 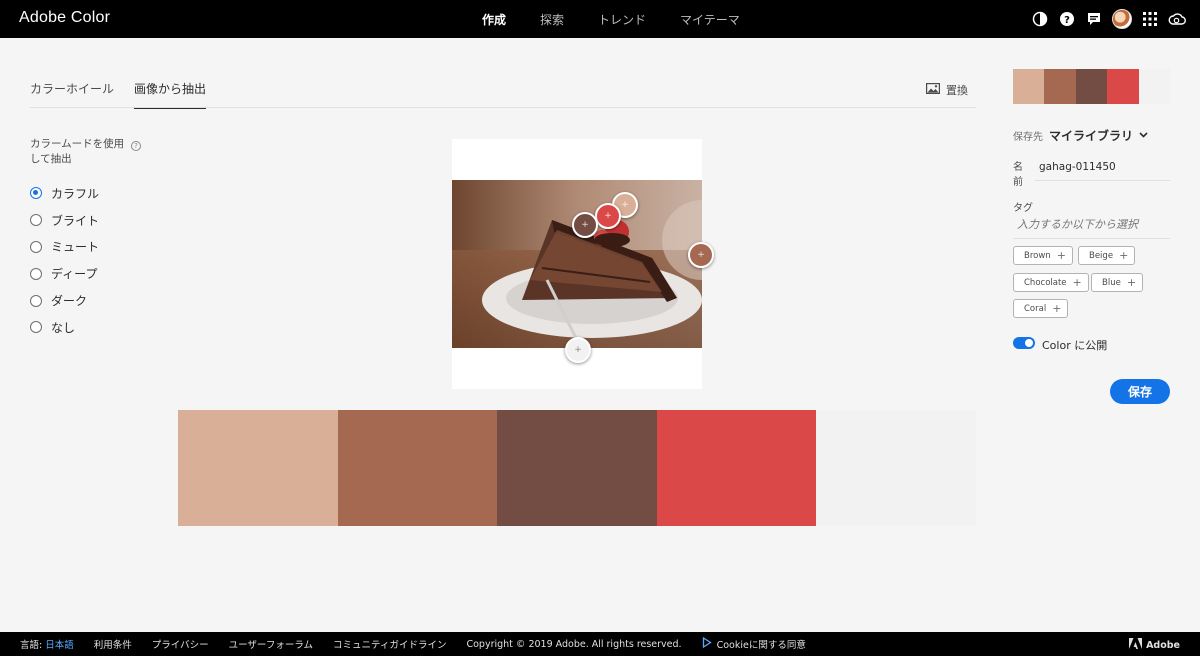 What do you see at coordinates (503, 107) in the screenshot?
I see `tabs-divider` at bounding box center [503, 107].